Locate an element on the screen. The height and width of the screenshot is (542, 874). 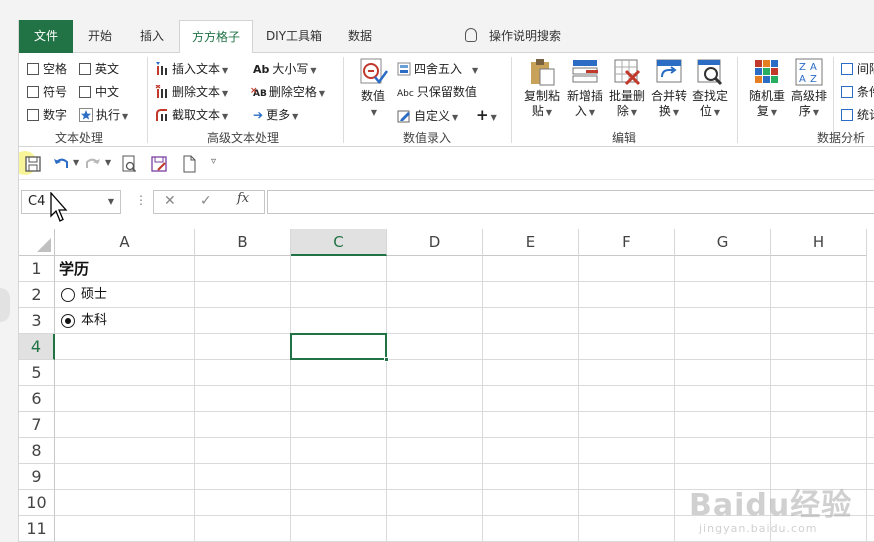
undo-dropdown-icon: ▼ is located at coordinates (76, 162).